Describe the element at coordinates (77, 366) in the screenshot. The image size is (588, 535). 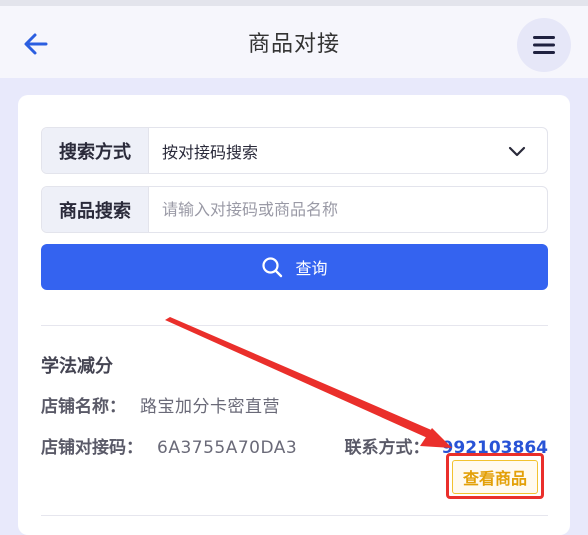
I see `result-title: 学法减分` at that location.